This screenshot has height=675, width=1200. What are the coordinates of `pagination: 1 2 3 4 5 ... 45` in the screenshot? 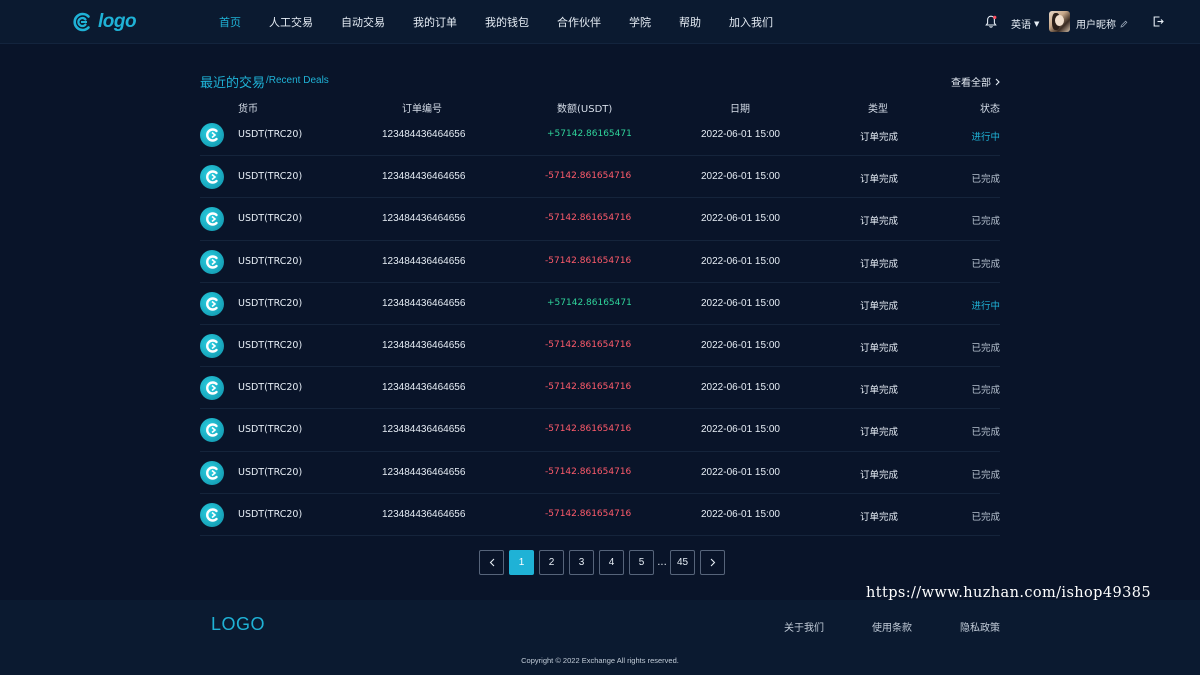 It's located at (602, 562).